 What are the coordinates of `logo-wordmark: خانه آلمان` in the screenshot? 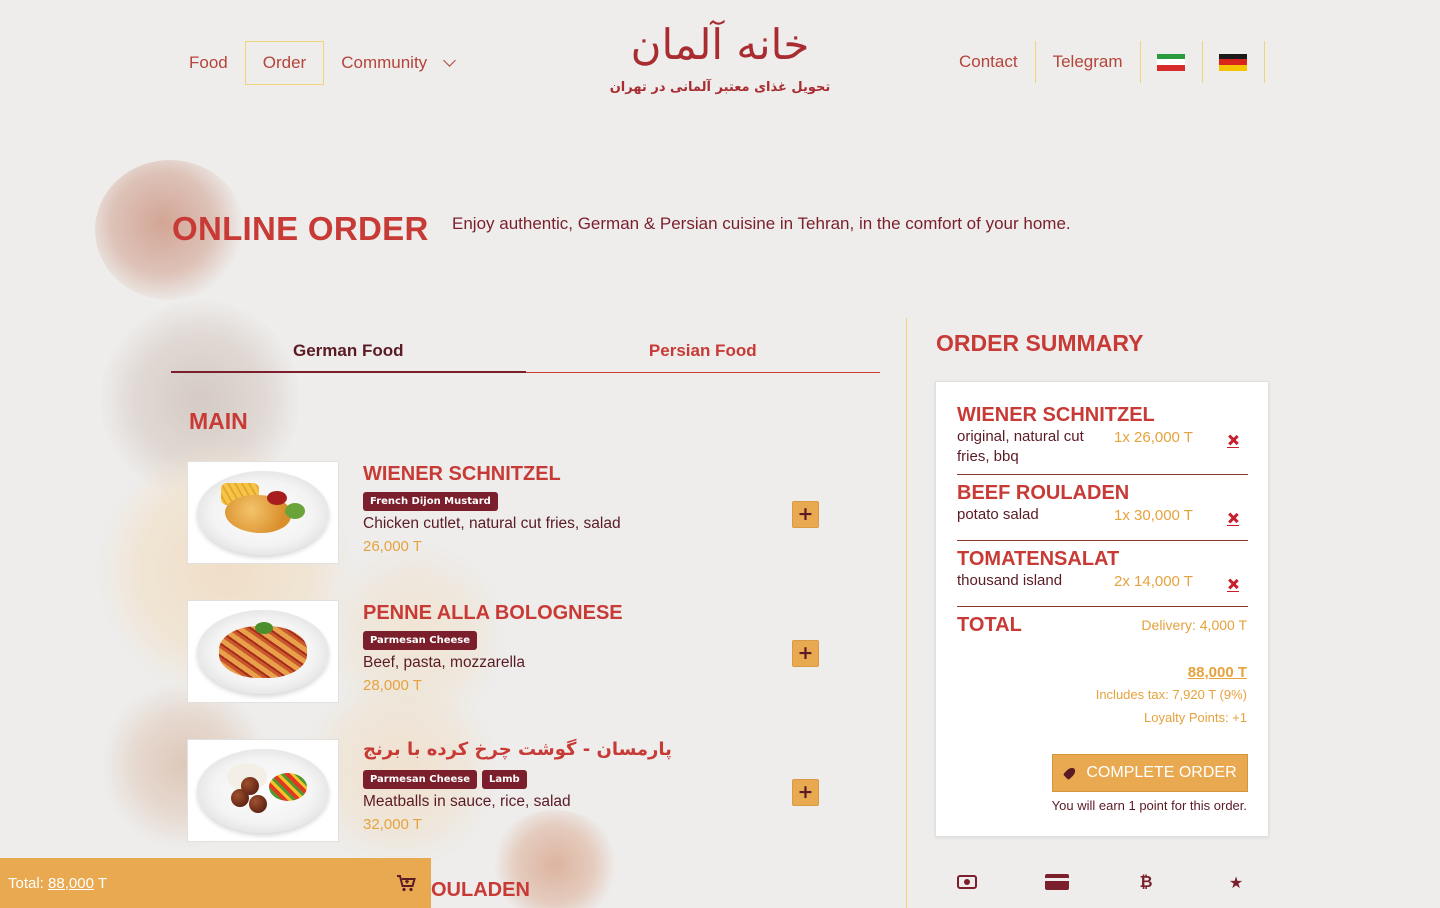 It's located at (720, 45).